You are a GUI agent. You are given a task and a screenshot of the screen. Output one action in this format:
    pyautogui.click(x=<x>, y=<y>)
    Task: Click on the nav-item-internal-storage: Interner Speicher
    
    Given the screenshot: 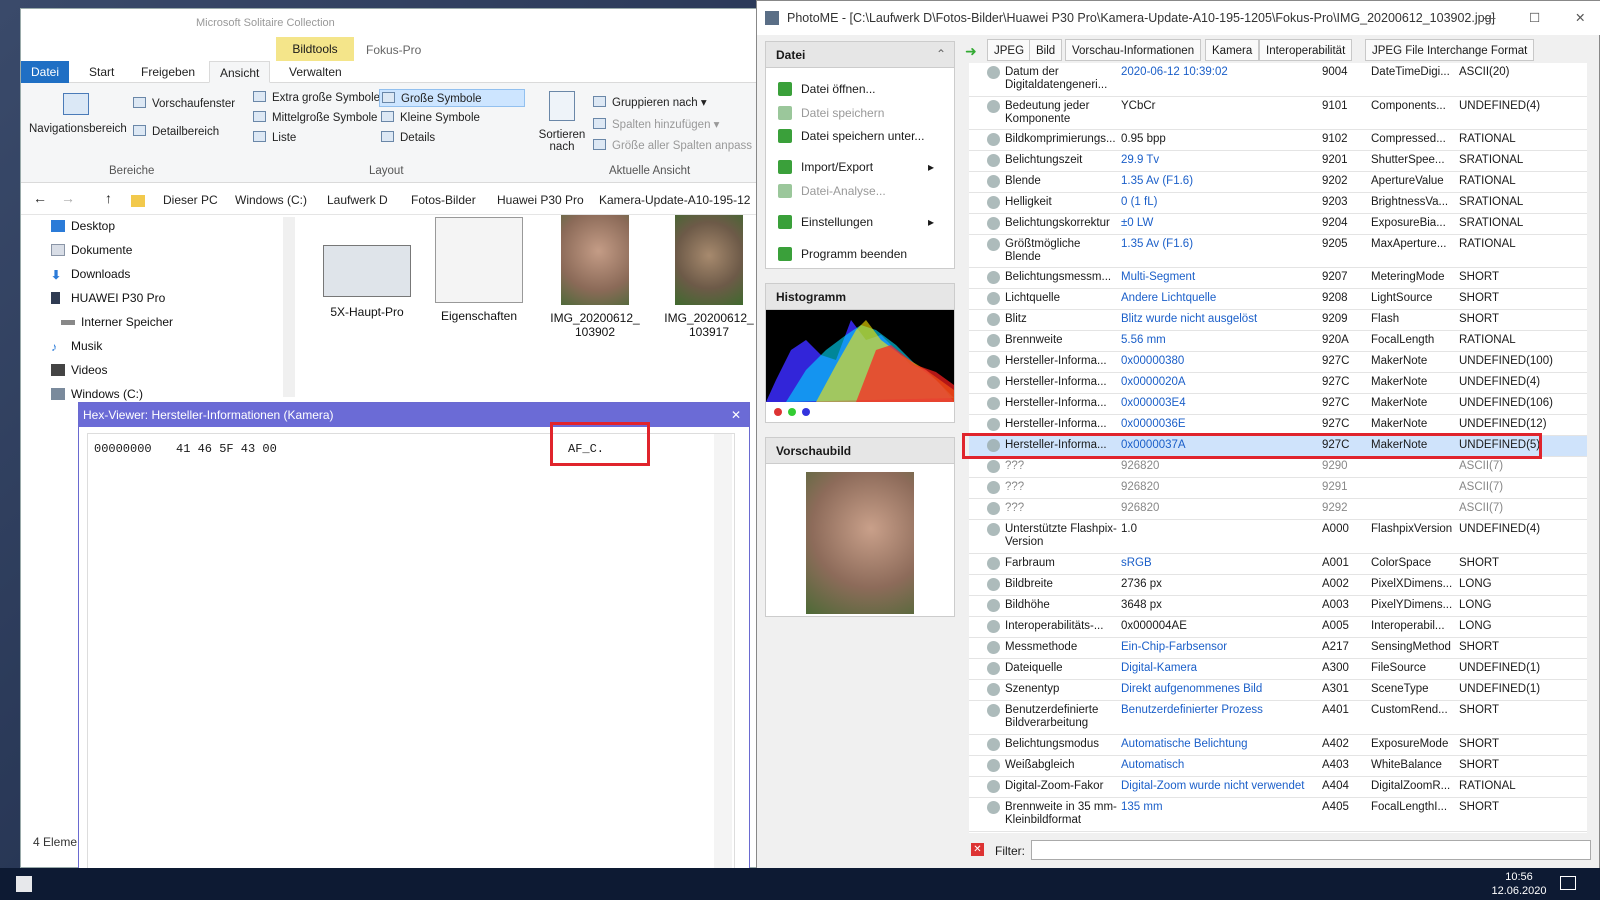 What is the action you would take?
    pyautogui.click(x=117, y=322)
    